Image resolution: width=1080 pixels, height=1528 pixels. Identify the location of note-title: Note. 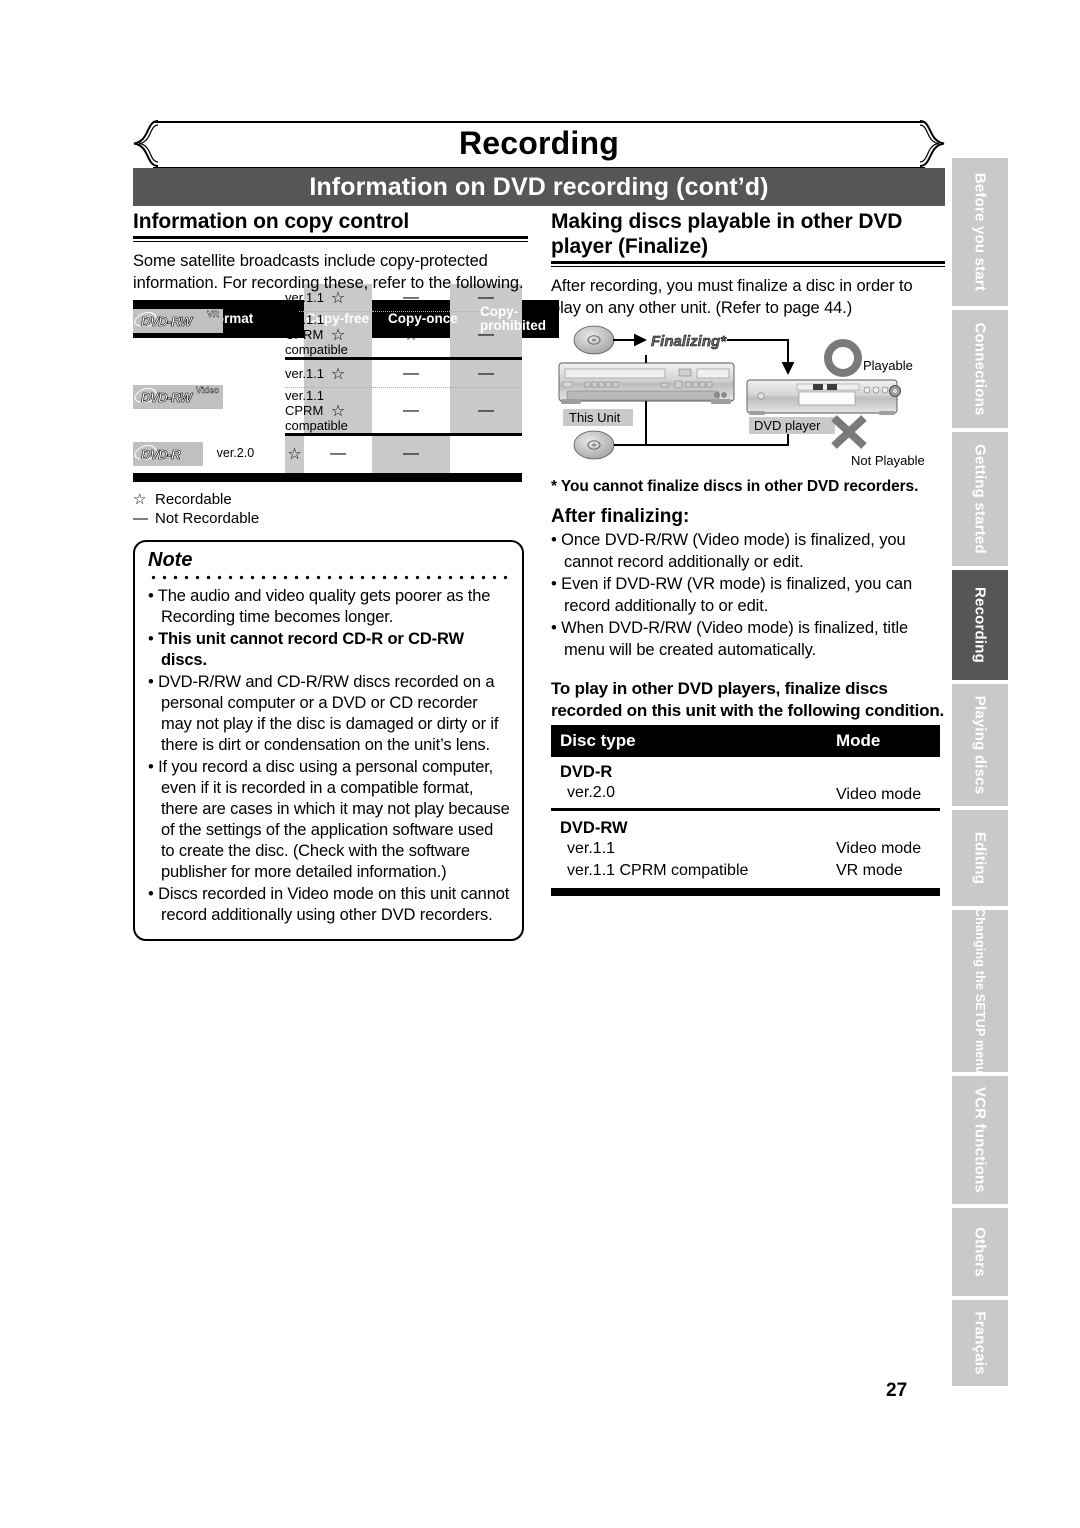
(170, 560).